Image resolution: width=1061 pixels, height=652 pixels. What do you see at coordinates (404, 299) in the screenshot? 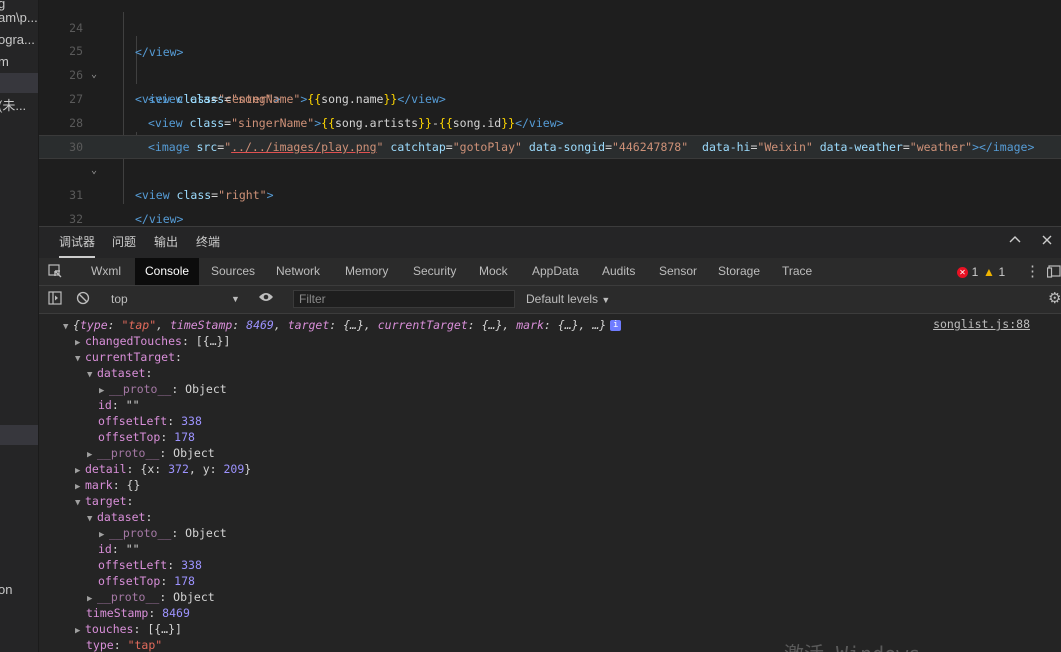
I see `filter-input` at bounding box center [404, 299].